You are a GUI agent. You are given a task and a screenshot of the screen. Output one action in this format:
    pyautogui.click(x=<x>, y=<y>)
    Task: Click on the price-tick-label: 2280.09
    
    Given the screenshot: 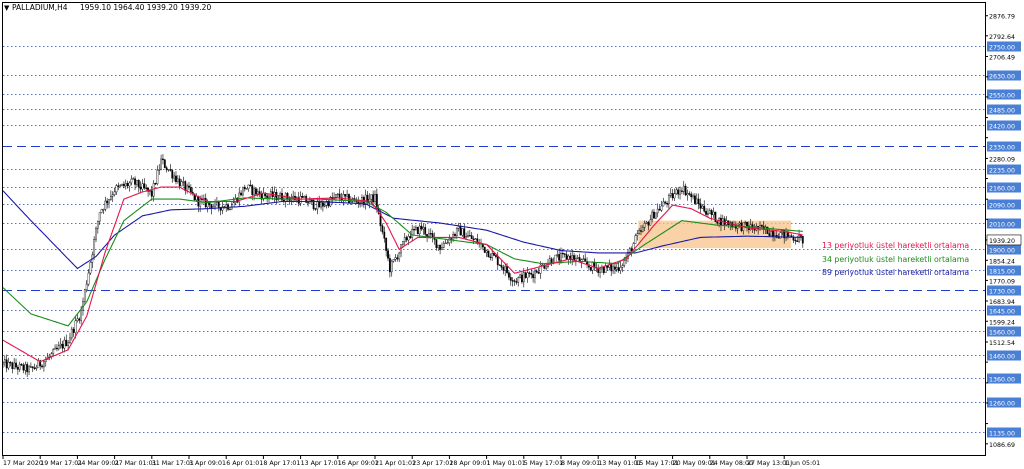 What is the action you would take?
    pyautogui.click(x=1002, y=159)
    